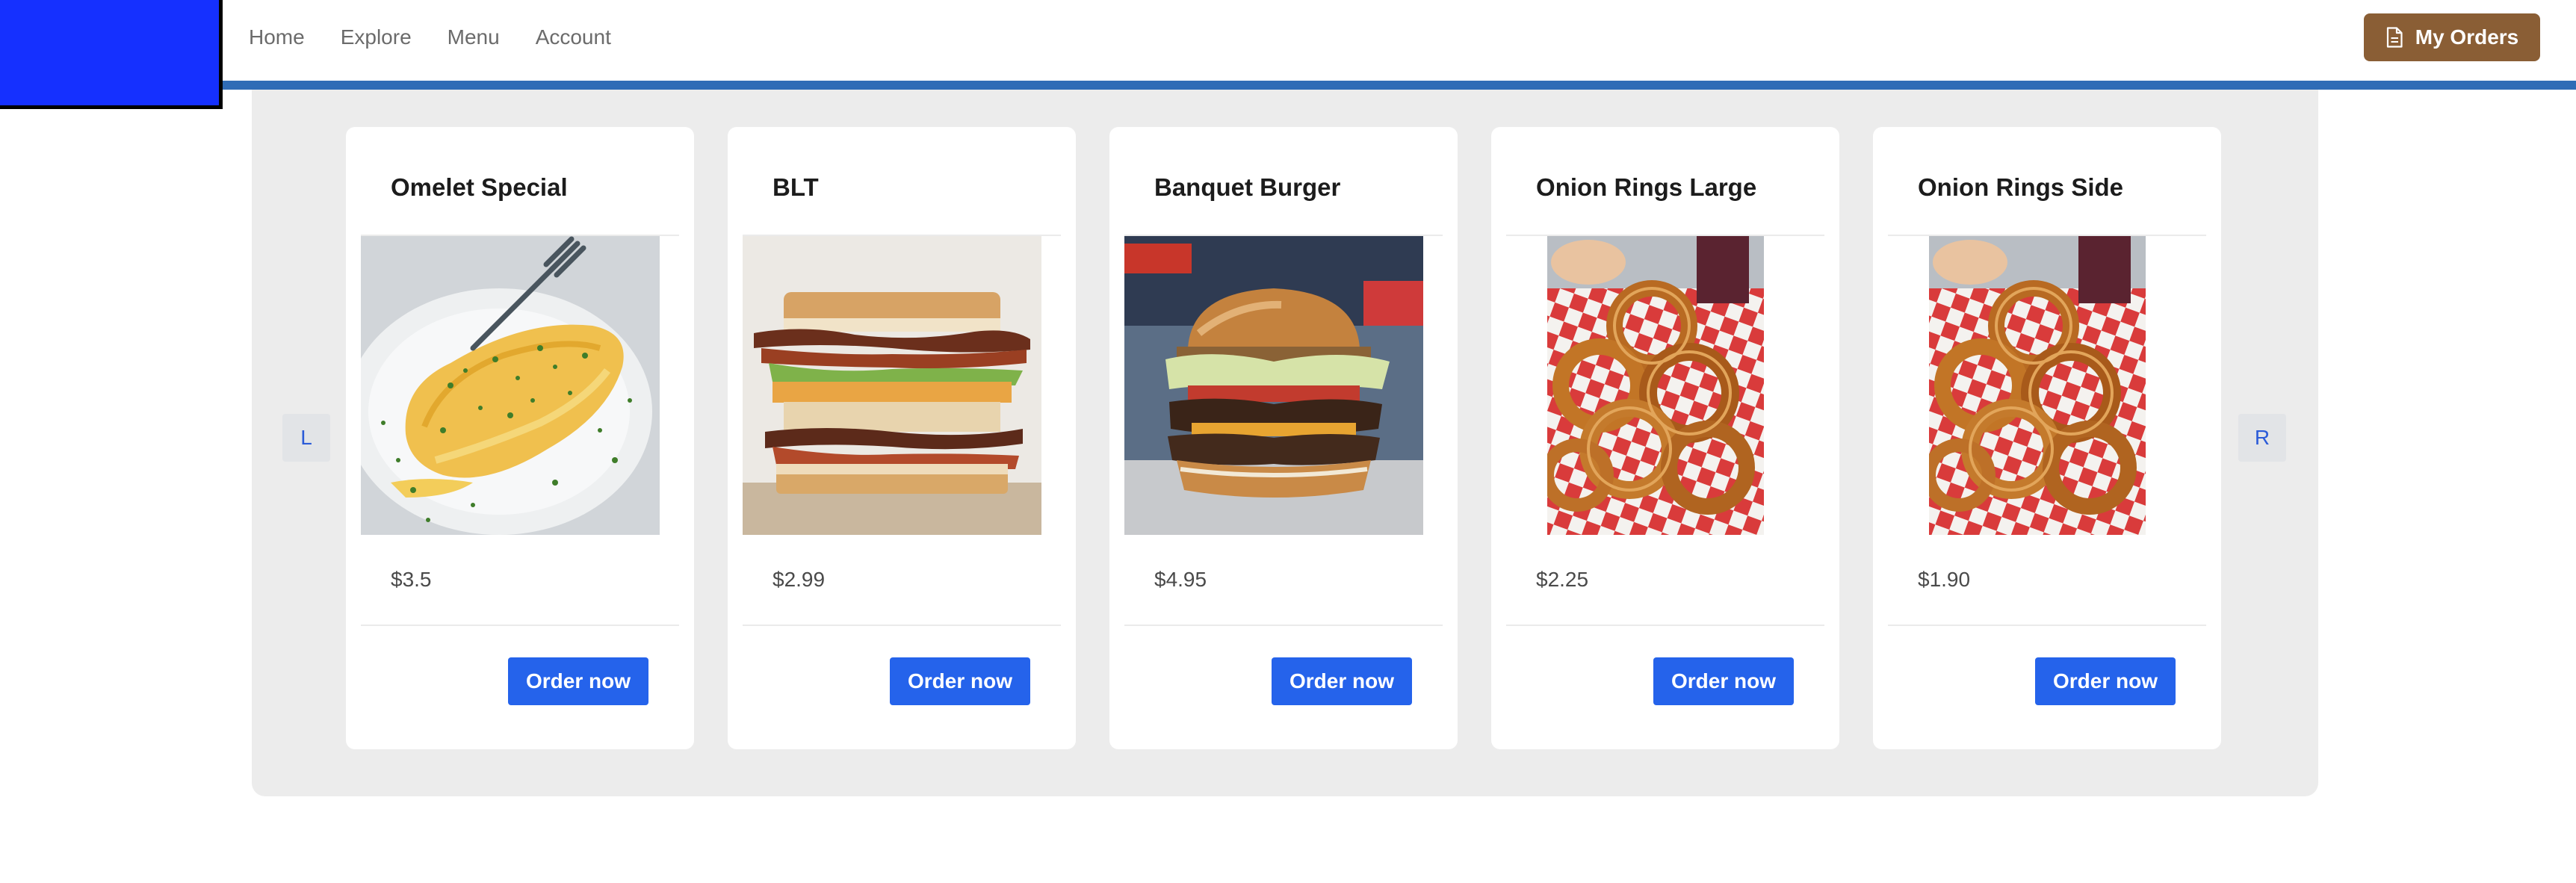 This screenshot has width=2576, height=883. What do you see at coordinates (1273, 385) in the screenshot?
I see `burger-photo` at bounding box center [1273, 385].